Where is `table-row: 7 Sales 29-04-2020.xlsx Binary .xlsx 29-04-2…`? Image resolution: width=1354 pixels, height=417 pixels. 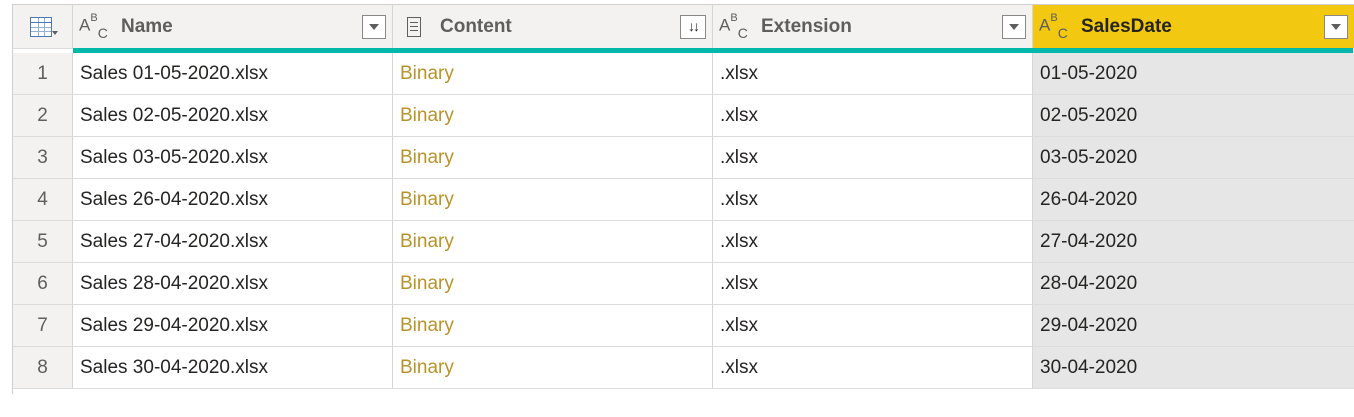 table-row: 7 Sales 29-04-2020.xlsx Binary .xlsx 29-04-2… is located at coordinates (683, 326).